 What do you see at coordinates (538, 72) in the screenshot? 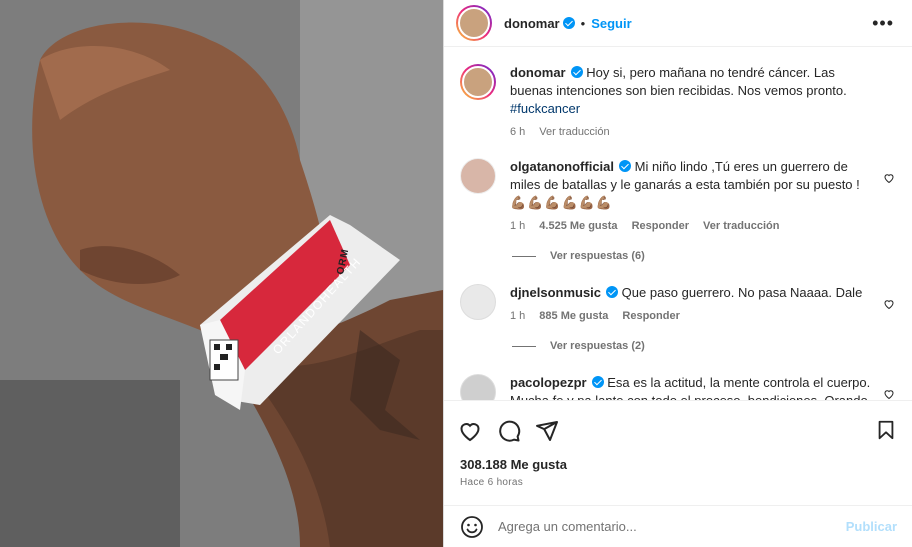
I see `caption-username: donomar` at bounding box center [538, 72].